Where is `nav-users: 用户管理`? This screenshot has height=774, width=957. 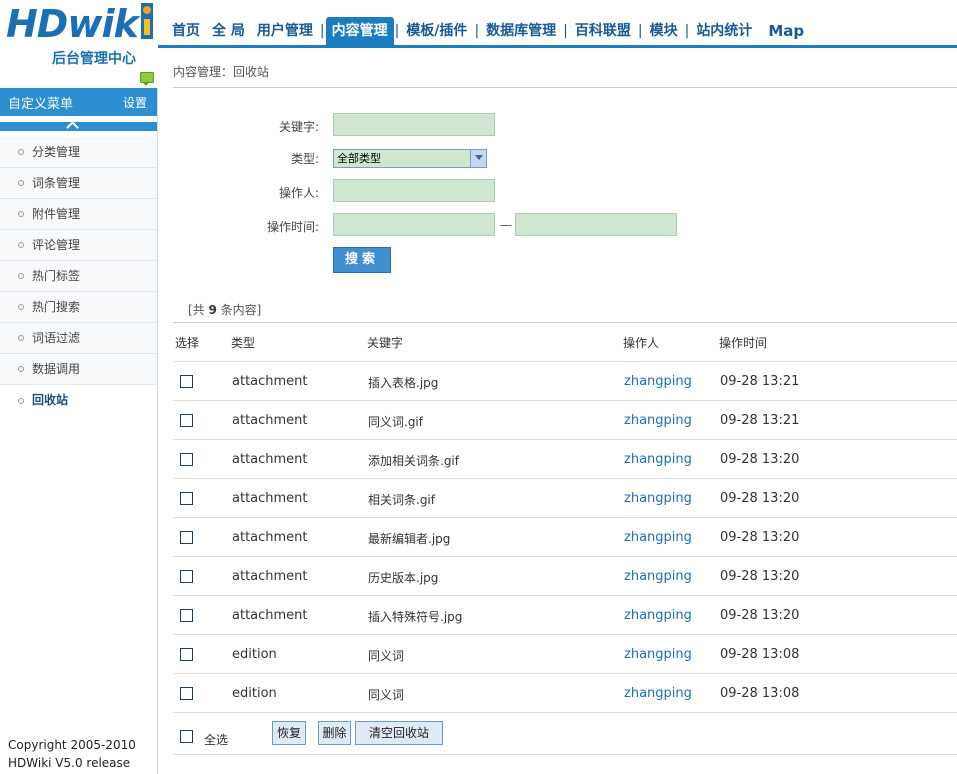 nav-users: 用户管理 is located at coordinates (285, 31).